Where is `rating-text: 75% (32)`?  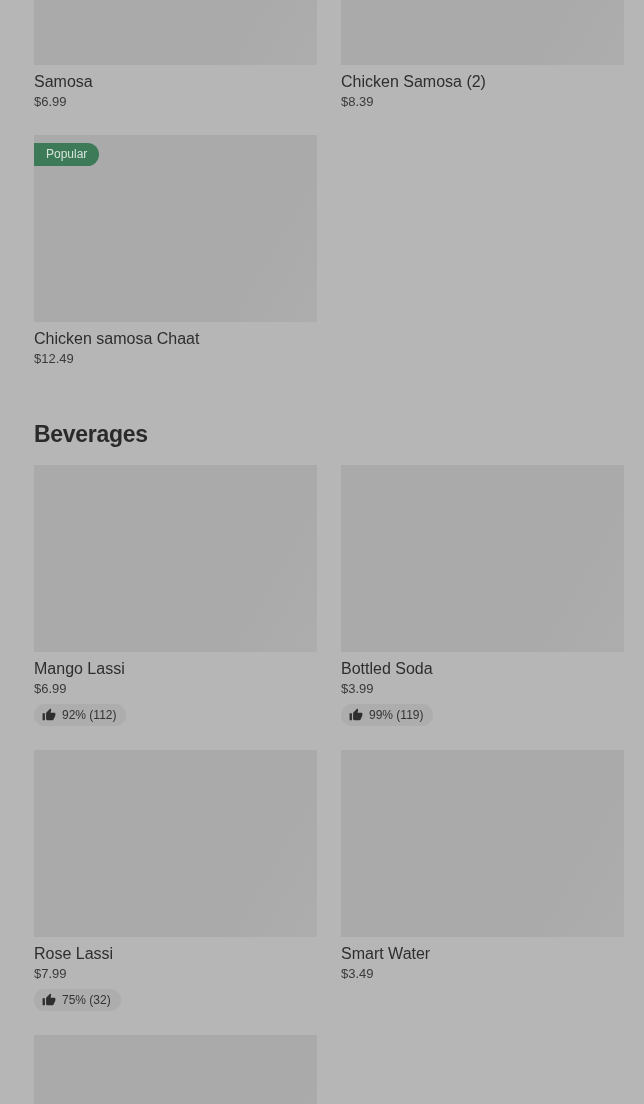 rating-text: 75% (32) is located at coordinates (86, 1000).